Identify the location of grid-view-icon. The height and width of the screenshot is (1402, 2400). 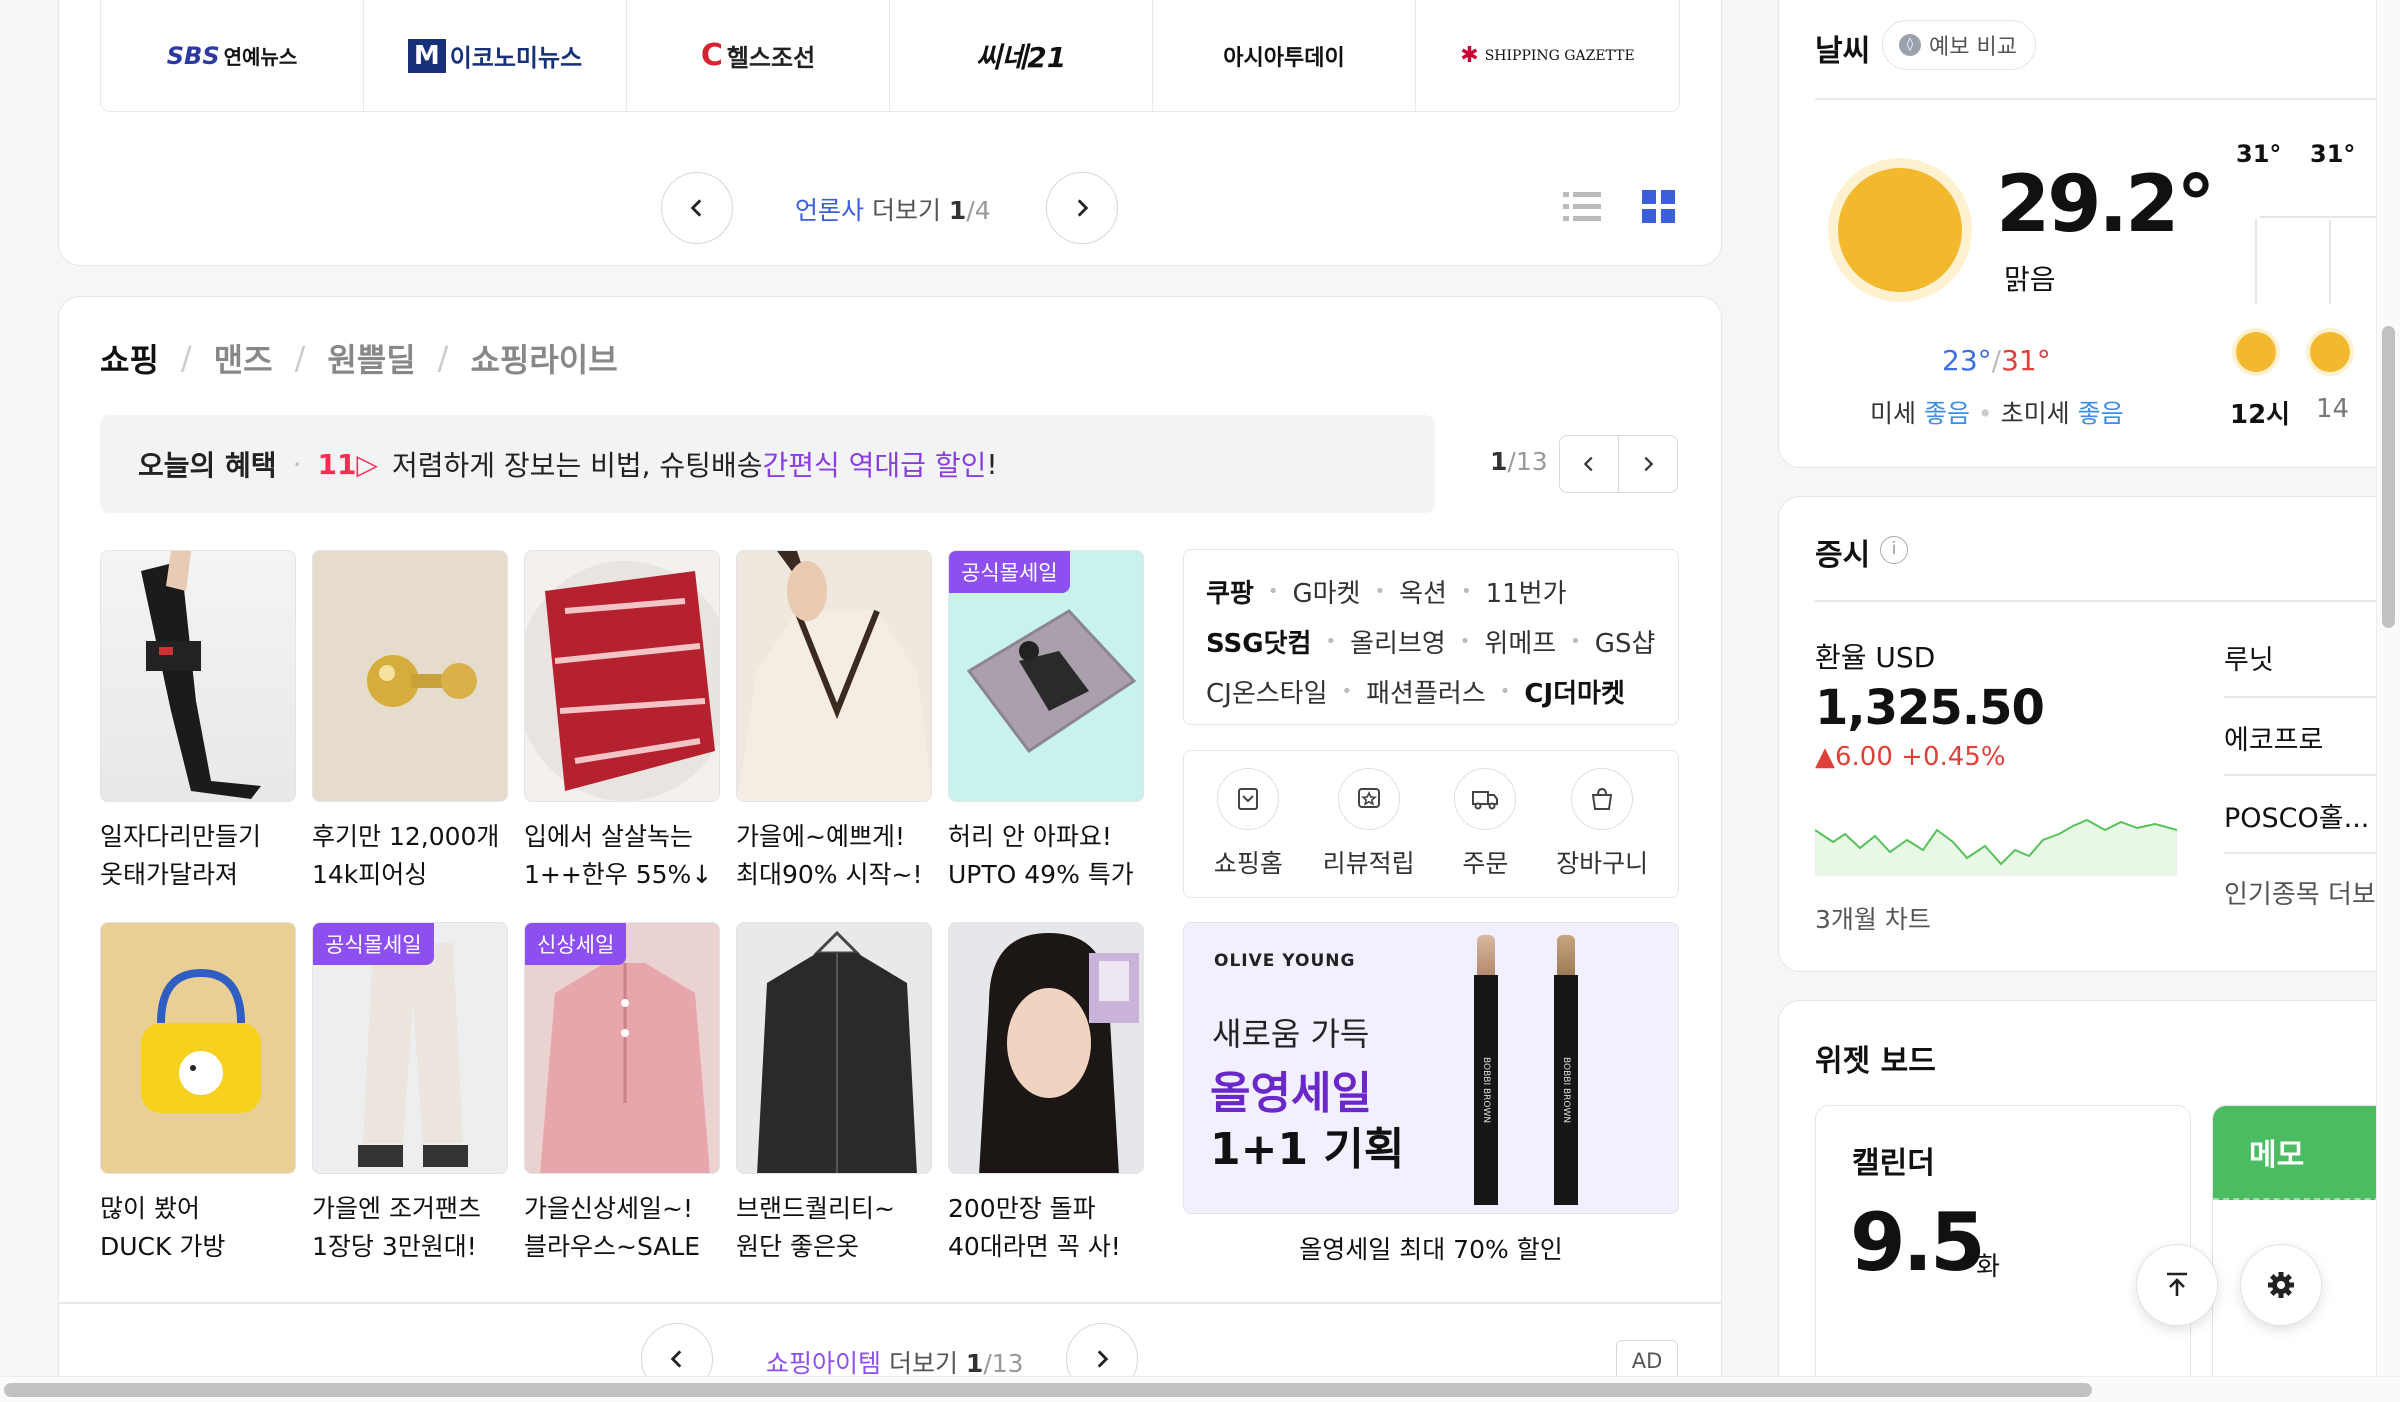
(1659, 207).